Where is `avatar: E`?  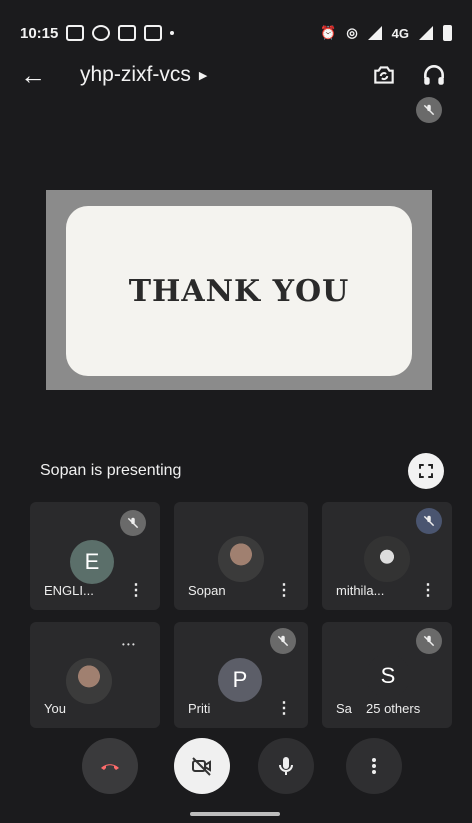
avatar: E is located at coordinates (92, 562).